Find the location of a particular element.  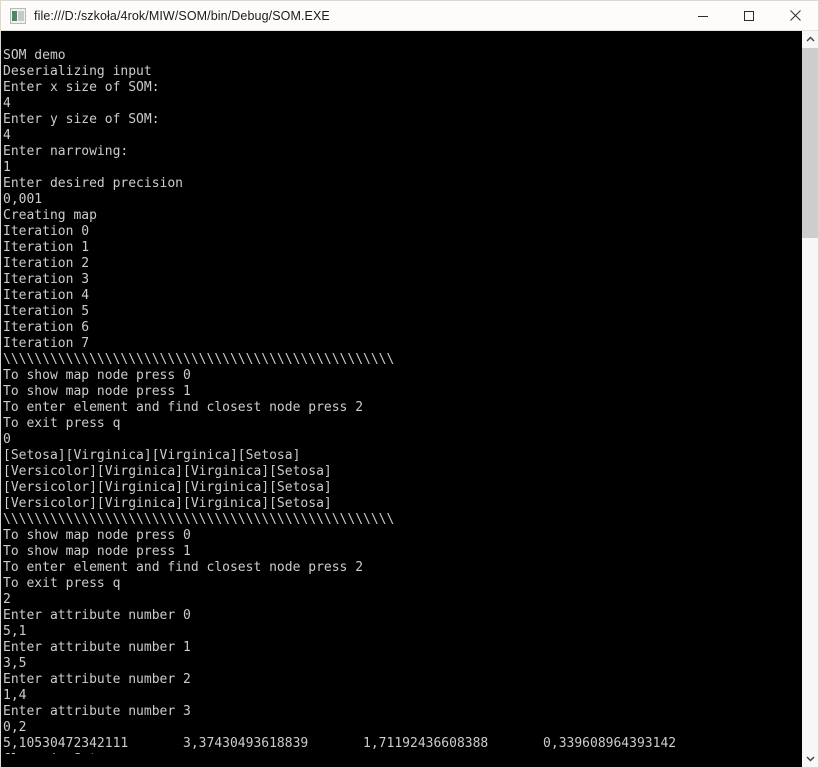

scroll-down-button is located at coordinates (810, 758).